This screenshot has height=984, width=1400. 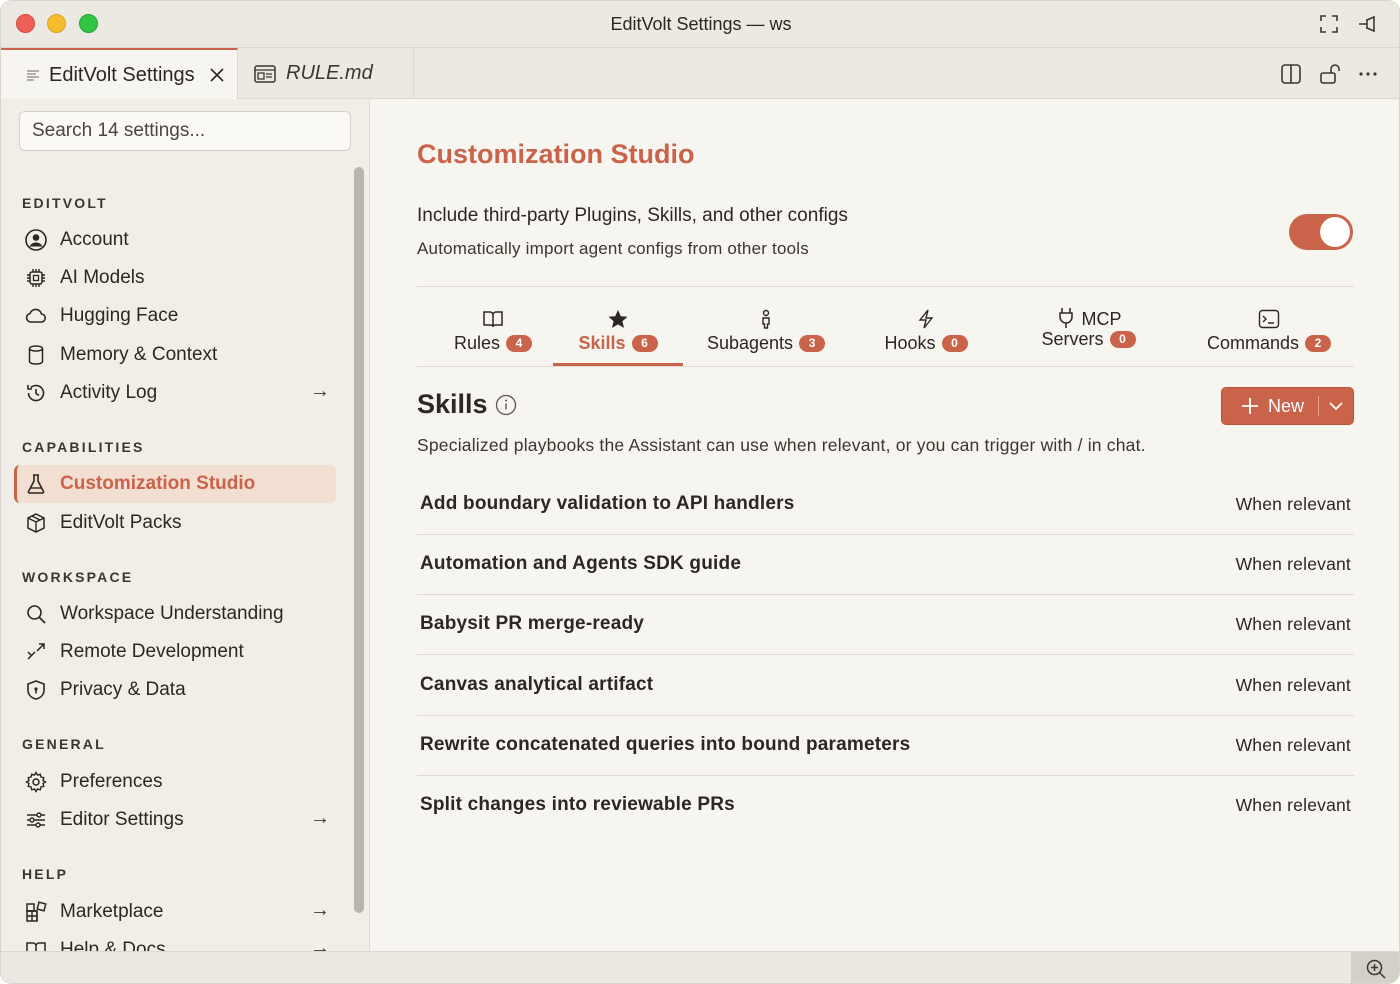 What do you see at coordinates (94, 239) in the screenshot?
I see `sidebar-item-label: Account` at bounding box center [94, 239].